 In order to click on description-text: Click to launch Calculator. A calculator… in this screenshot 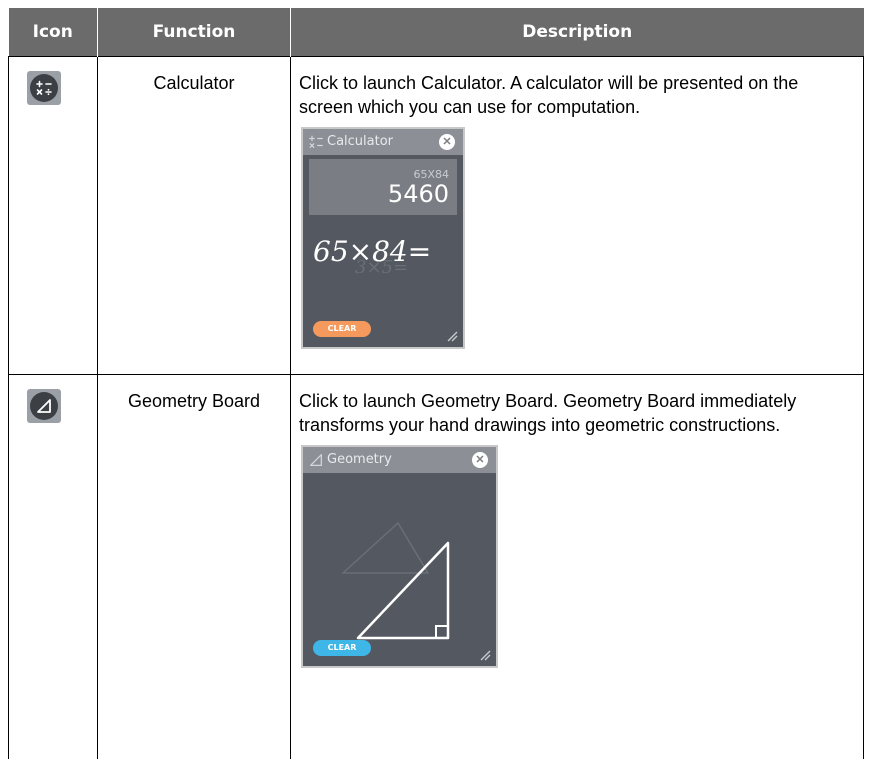, I will do `click(577, 88)`.